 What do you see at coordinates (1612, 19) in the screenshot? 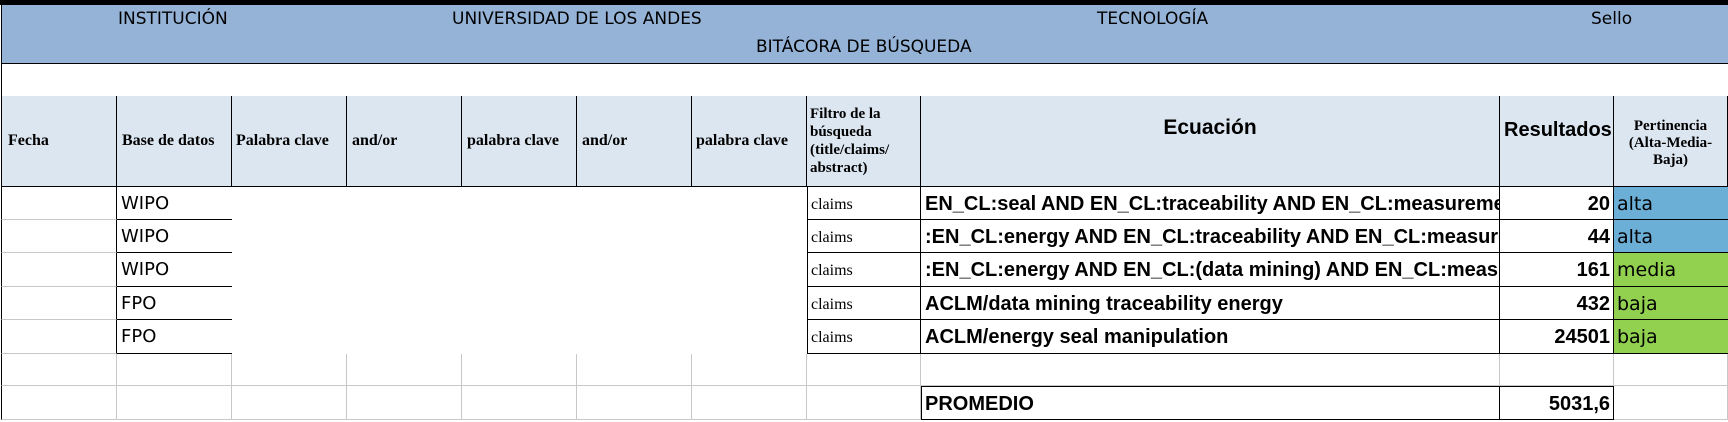
I see `technology-name: Sello` at bounding box center [1612, 19].